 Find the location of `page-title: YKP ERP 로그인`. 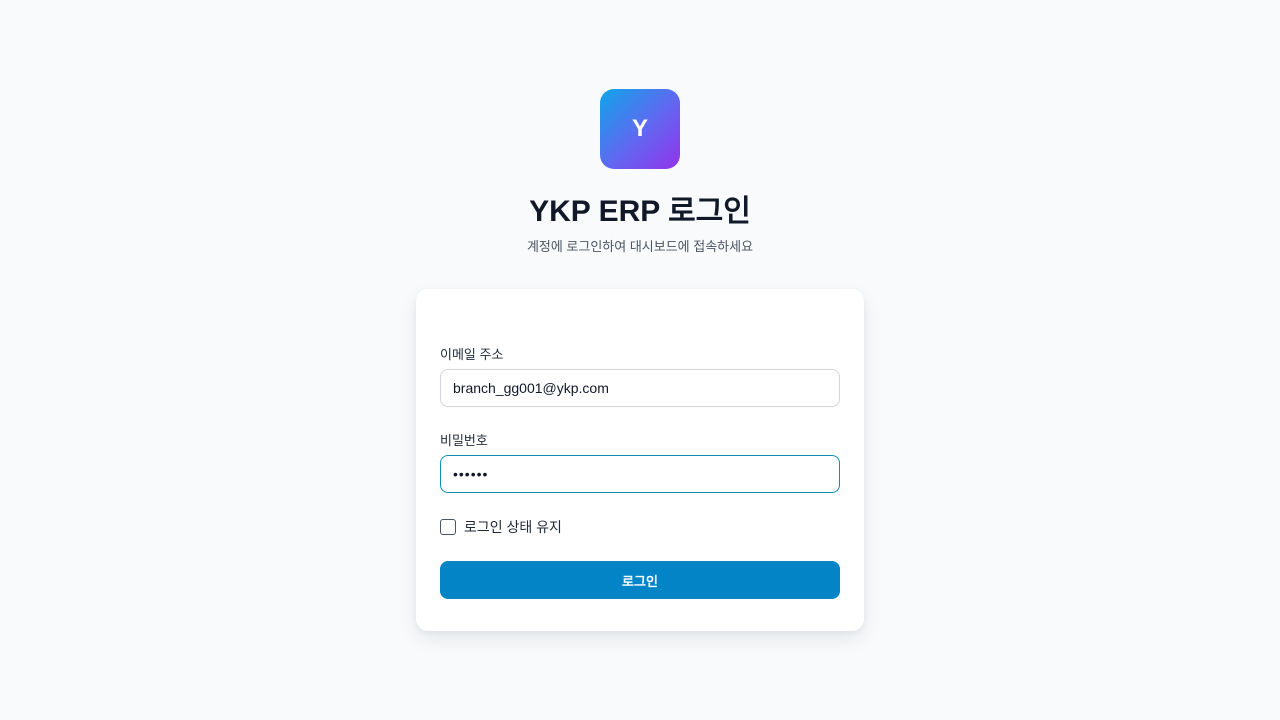

page-title: YKP ERP 로그인 is located at coordinates (640, 211).